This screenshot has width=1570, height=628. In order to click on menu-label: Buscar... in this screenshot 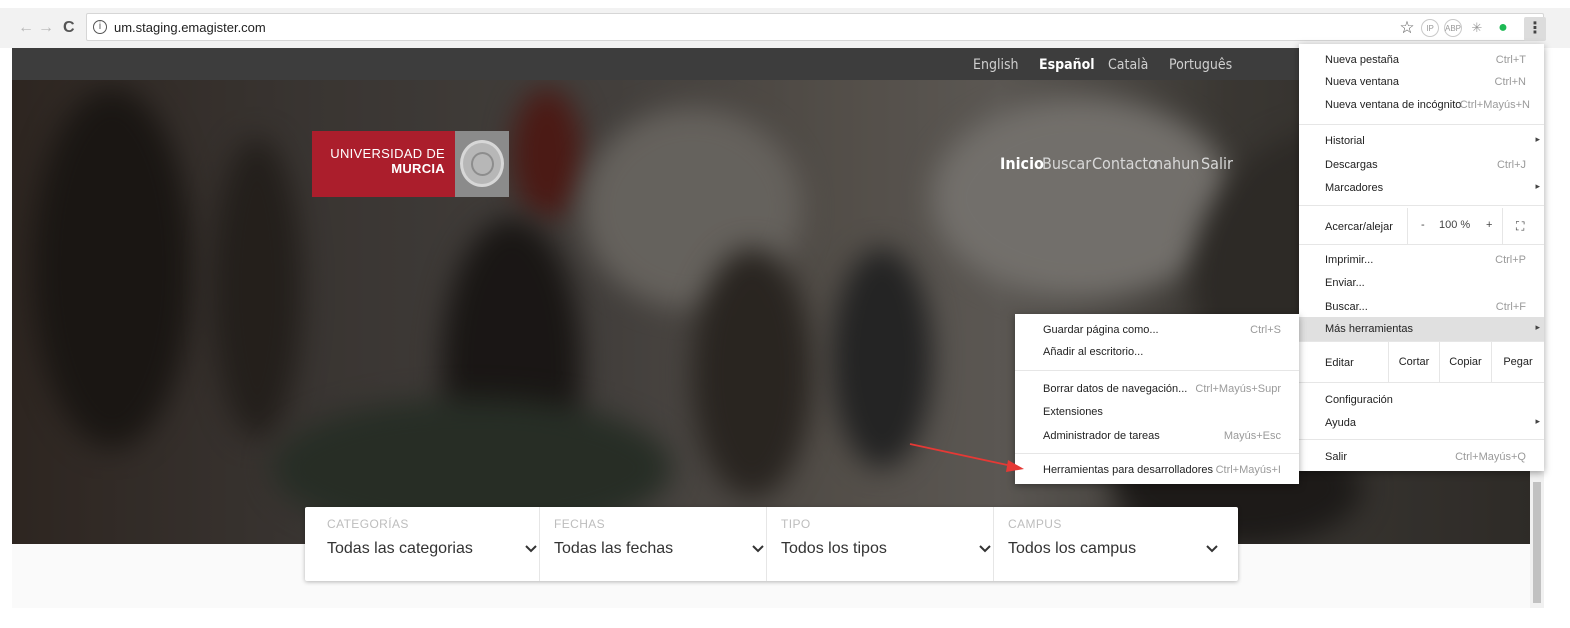, I will do `click(1346, 307)`.